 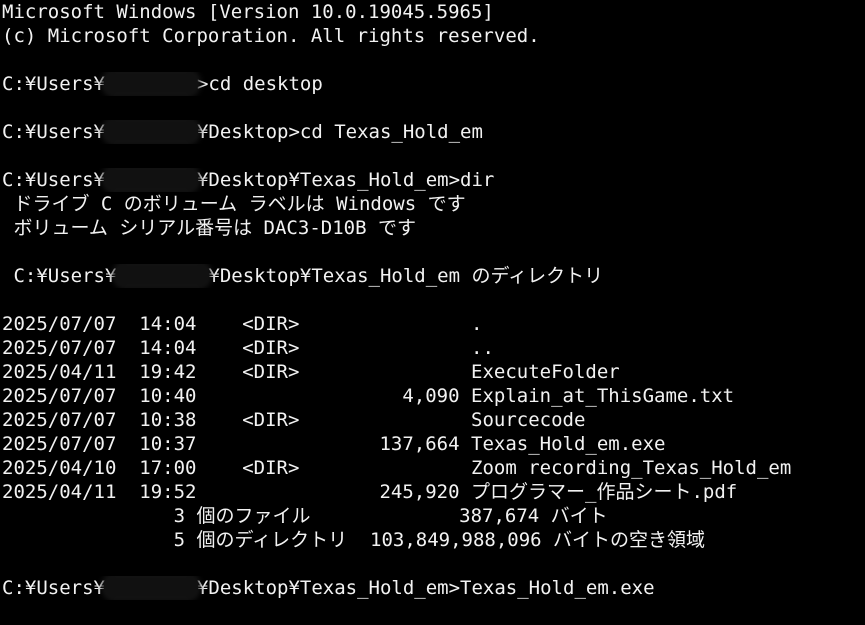 I want to click on prompt-line-3: C:¥Users¥ ¥Desktop¥Texas_Hold_em>dir, so click(x=433, y=180).